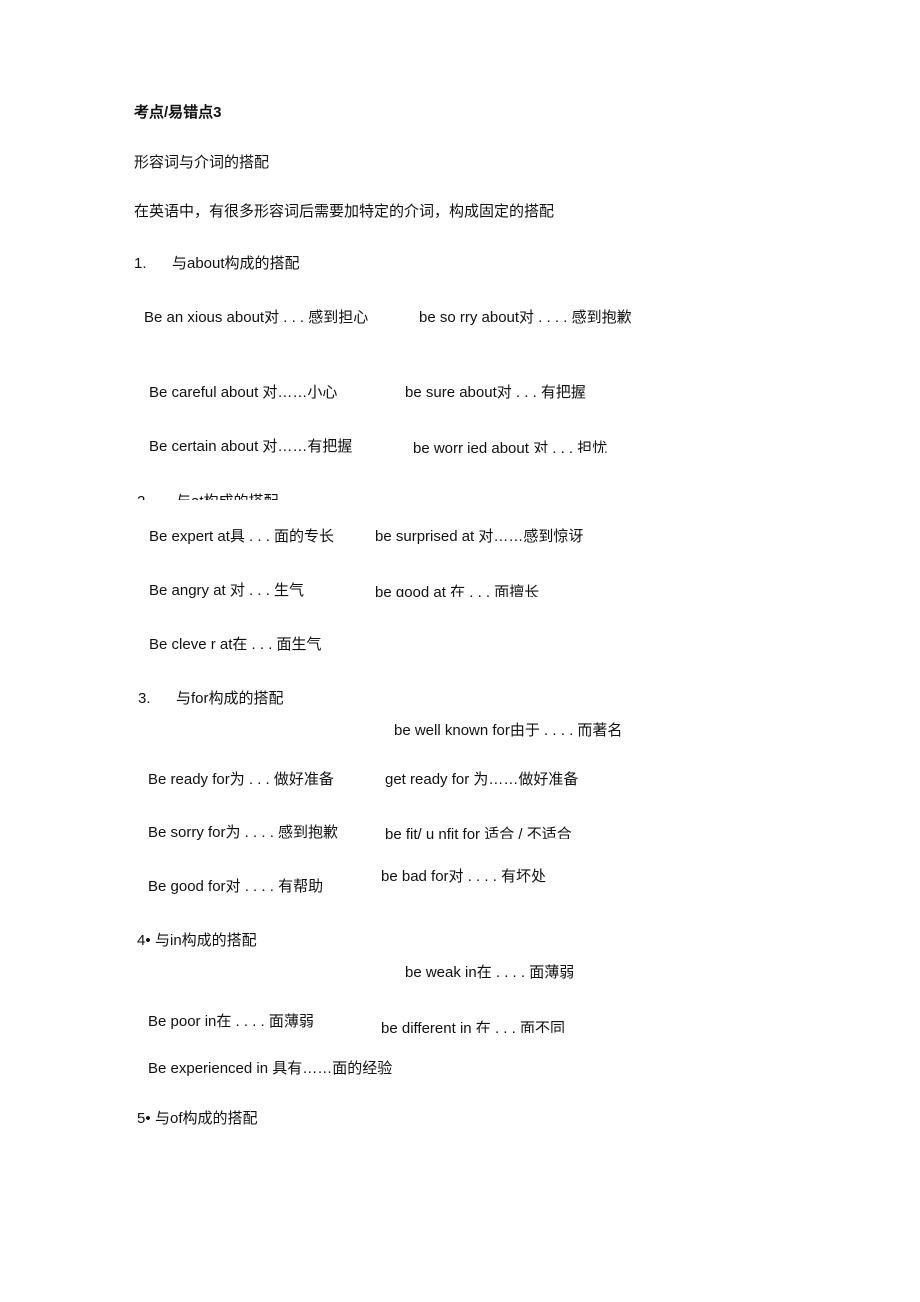 This screenshot has width=920, height=1302. I want to click on section-number: 2., so click(143, 496).